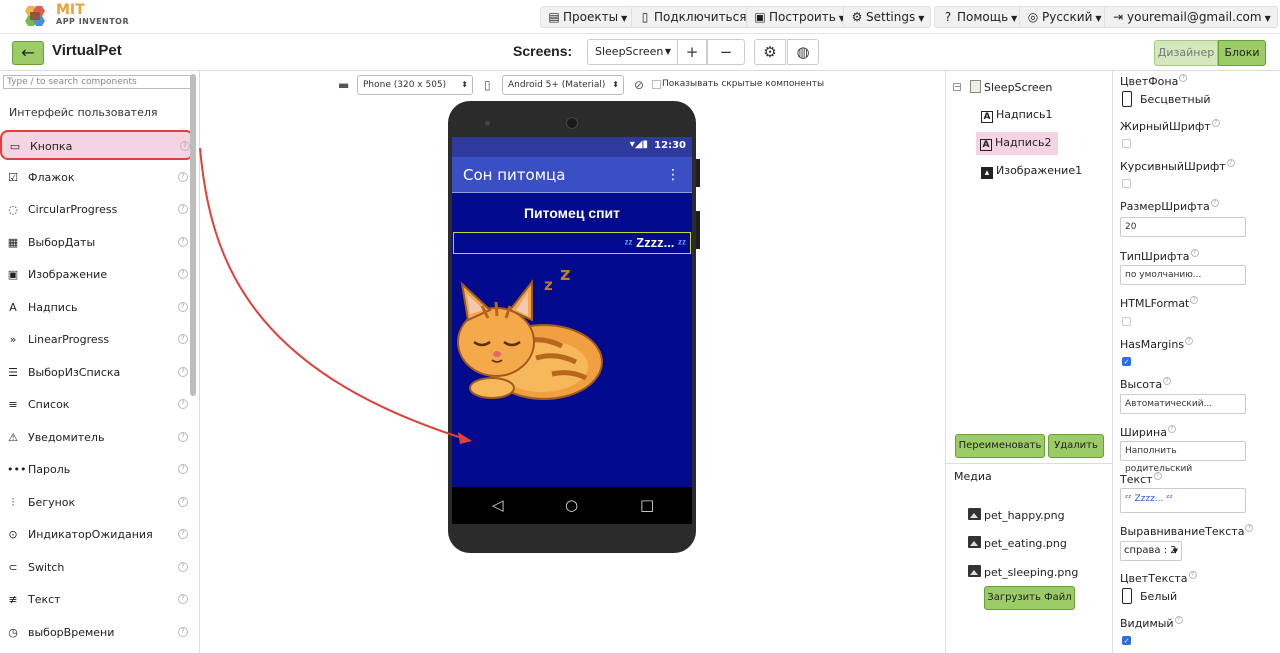  I want to click on theme-select: Android 5+ (Material) ⬍, so click(563, 85).